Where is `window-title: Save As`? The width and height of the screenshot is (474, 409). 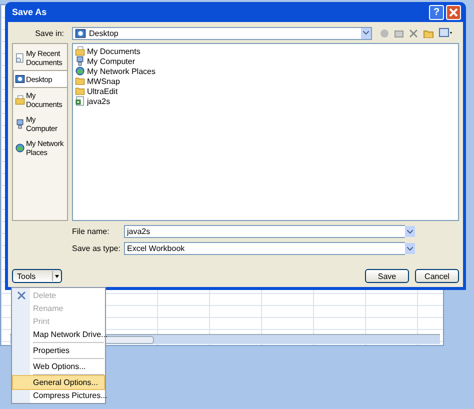
window-title: Save As is located at coordinates (30, 12).